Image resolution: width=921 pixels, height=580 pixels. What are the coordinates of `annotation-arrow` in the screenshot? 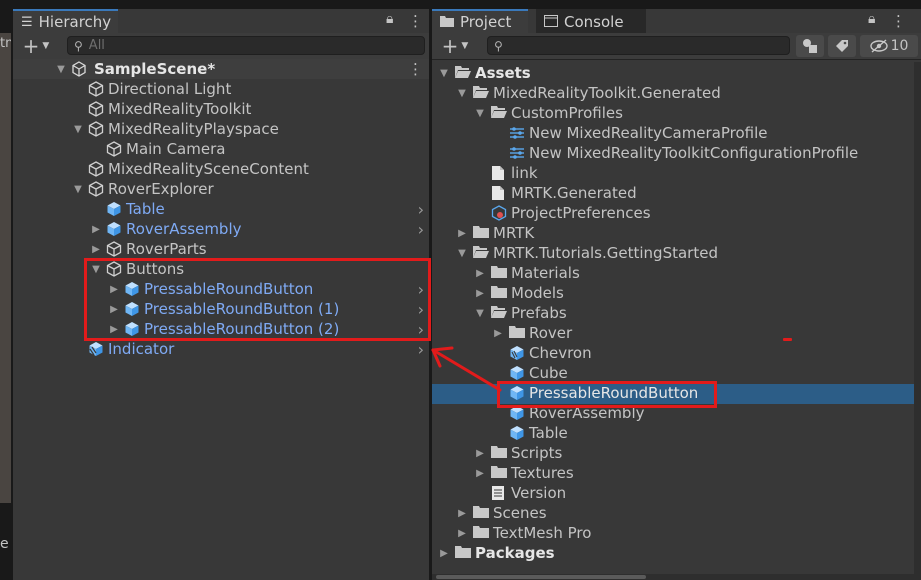 It's located at (466, 369).